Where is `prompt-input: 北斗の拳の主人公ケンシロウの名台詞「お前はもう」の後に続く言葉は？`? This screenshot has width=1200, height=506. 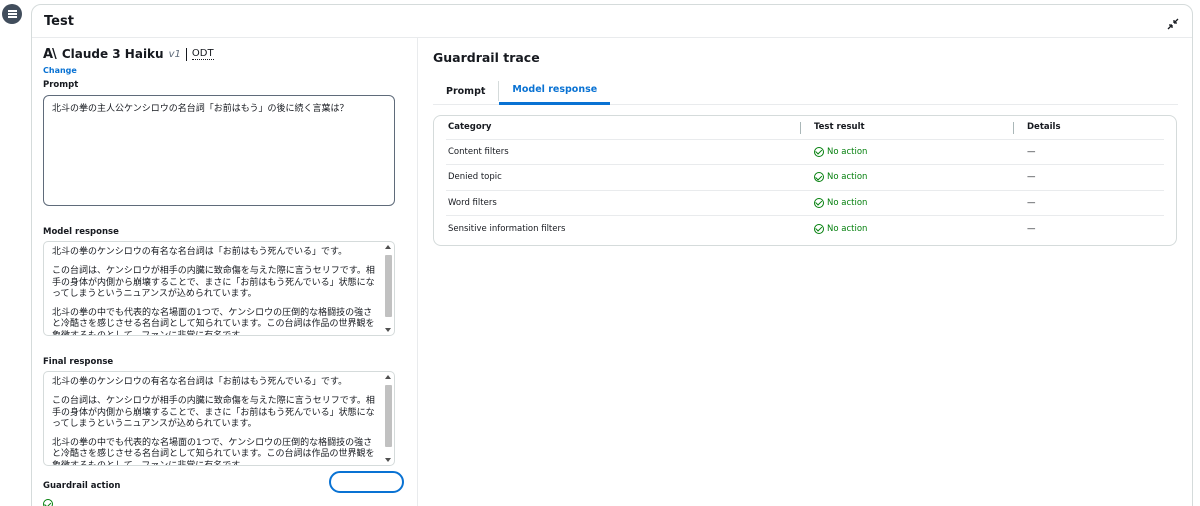 prompt-input: 北斗の拳の主人公ケンシロウの名台詞「お前はもう」の後に続く言葉は？ is located at coordinates (219, 150).